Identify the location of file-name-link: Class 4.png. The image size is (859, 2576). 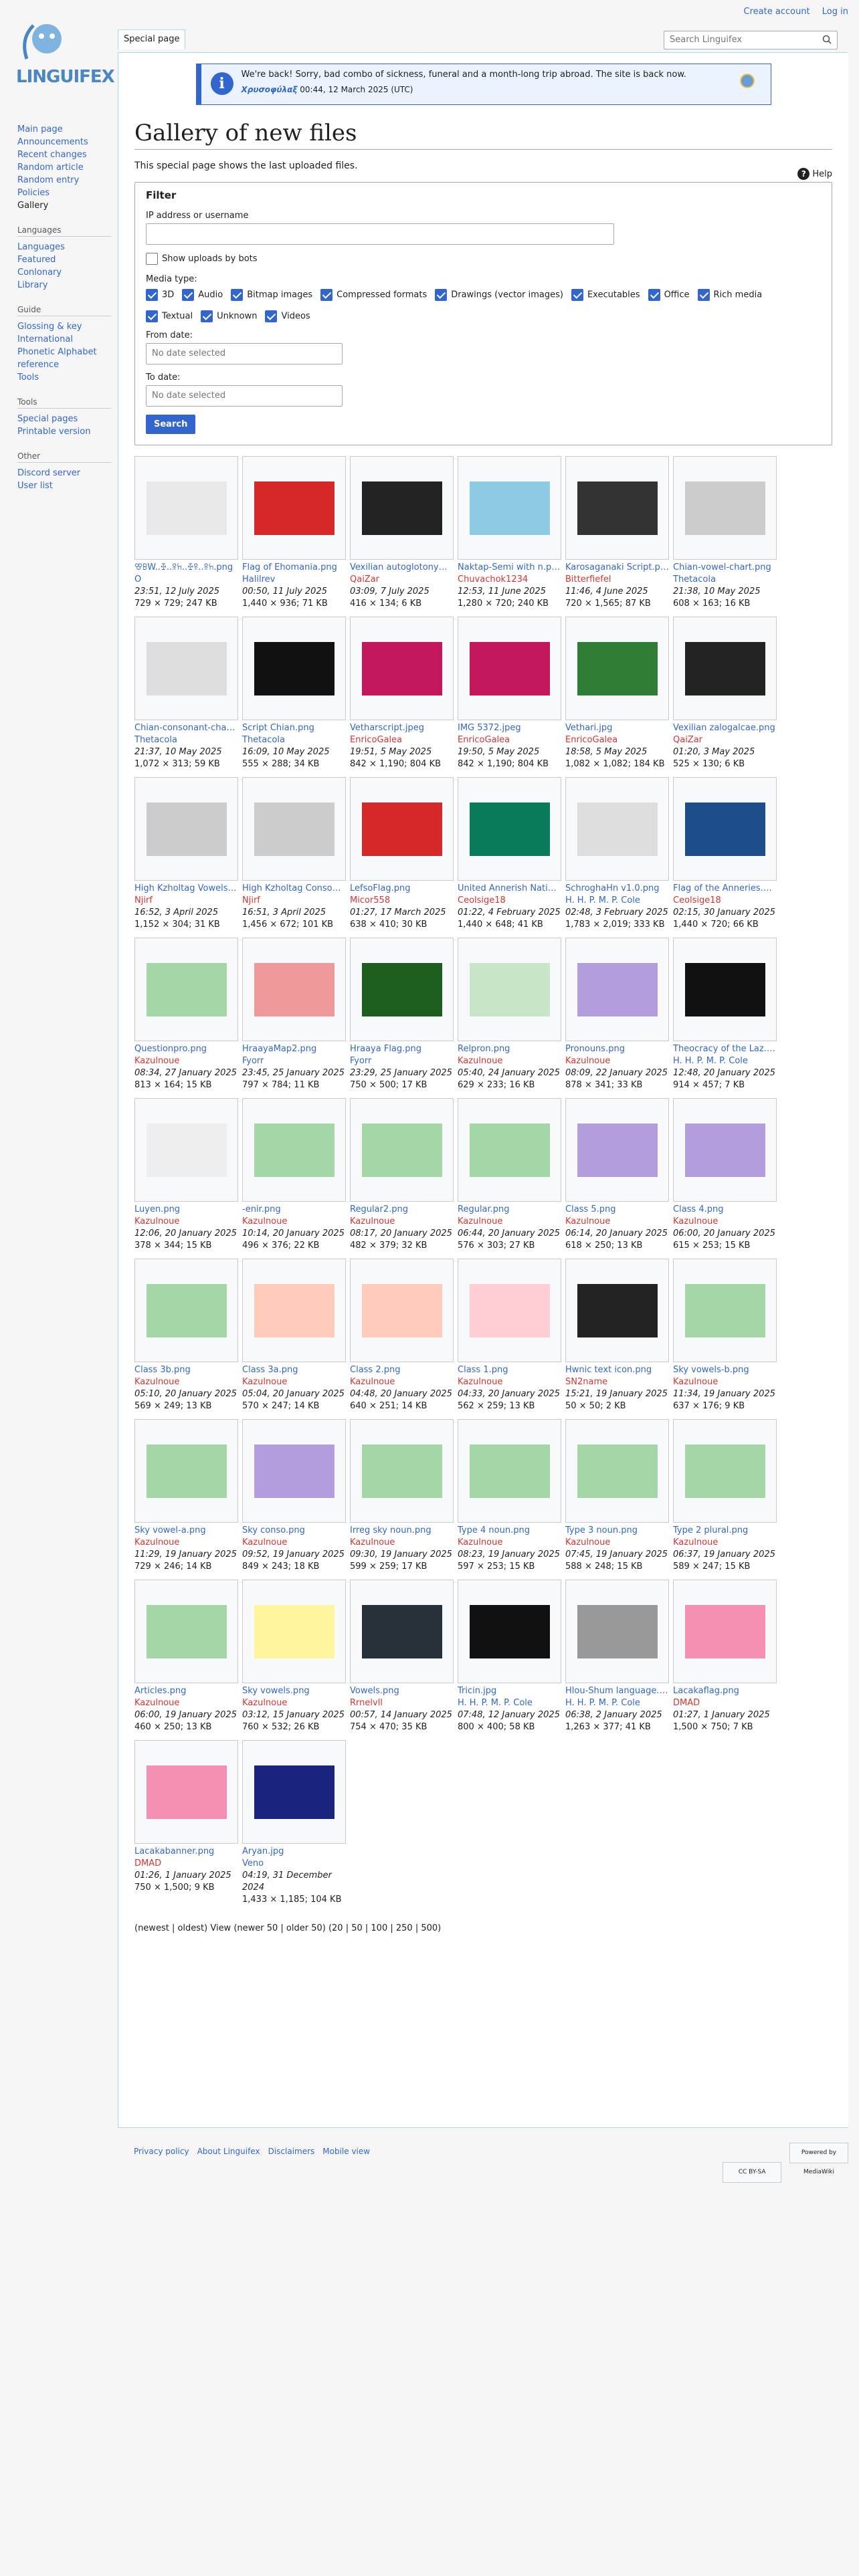
(725, 1210).